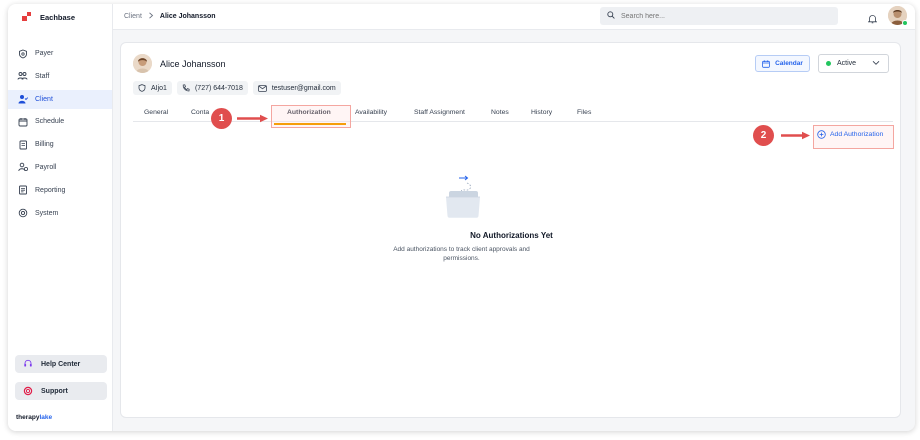 The image size is (920, 440). I want to click on brand-name: Eachbase, so click(58, 17).